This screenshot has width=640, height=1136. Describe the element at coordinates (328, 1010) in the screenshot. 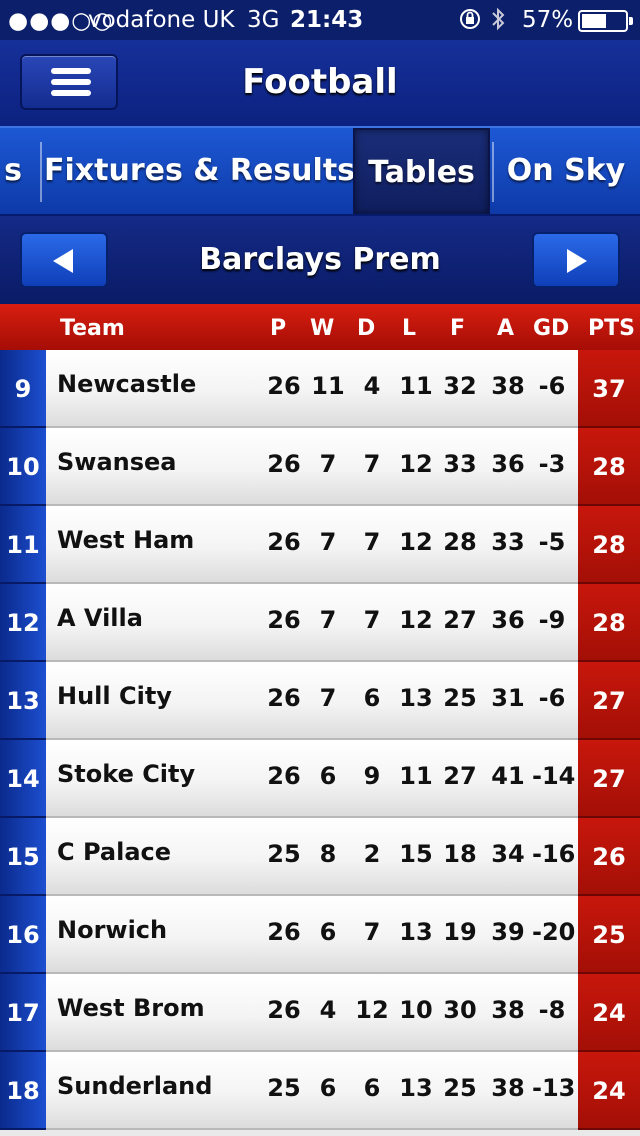

I see `row-won: 4` at that location.